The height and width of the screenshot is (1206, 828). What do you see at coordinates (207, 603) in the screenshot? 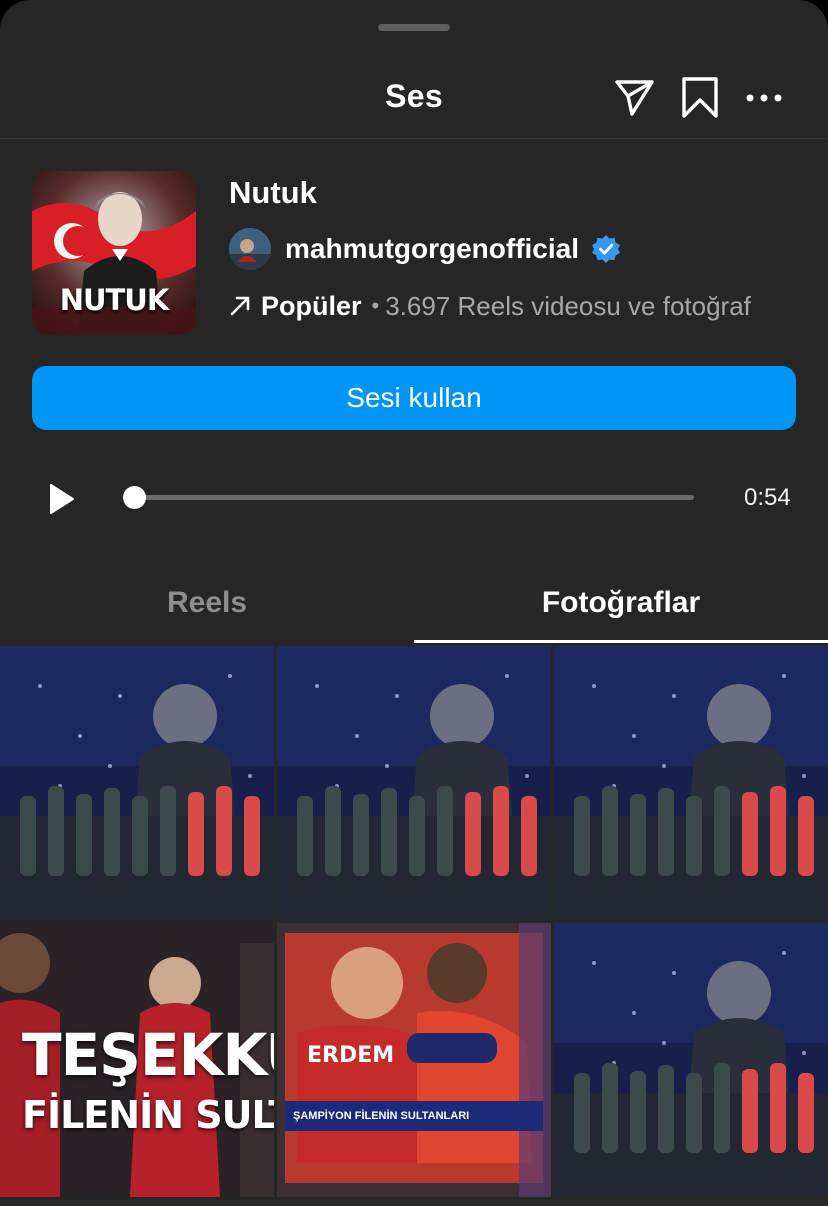
I see `tab-reels: Reels` at bounding box center [207, 603].